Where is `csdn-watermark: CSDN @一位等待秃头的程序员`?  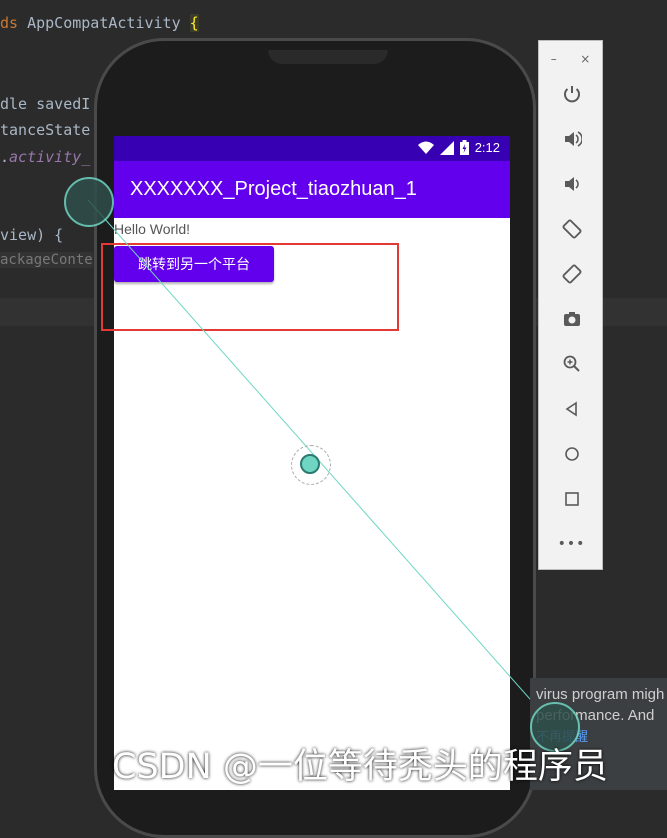
csdn-watermark: CSDN @一位等待秃头的程序员 is located at coordinates (360, 767).